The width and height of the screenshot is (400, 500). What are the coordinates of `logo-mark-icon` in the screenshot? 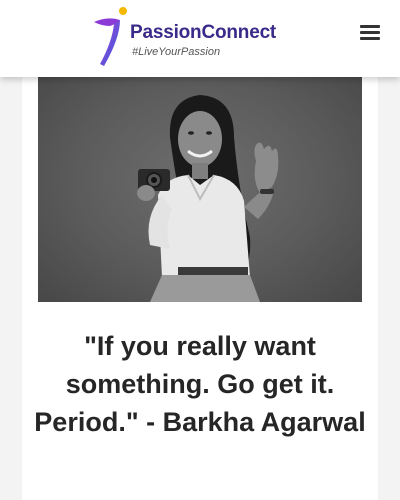 It's located at (110, 36).